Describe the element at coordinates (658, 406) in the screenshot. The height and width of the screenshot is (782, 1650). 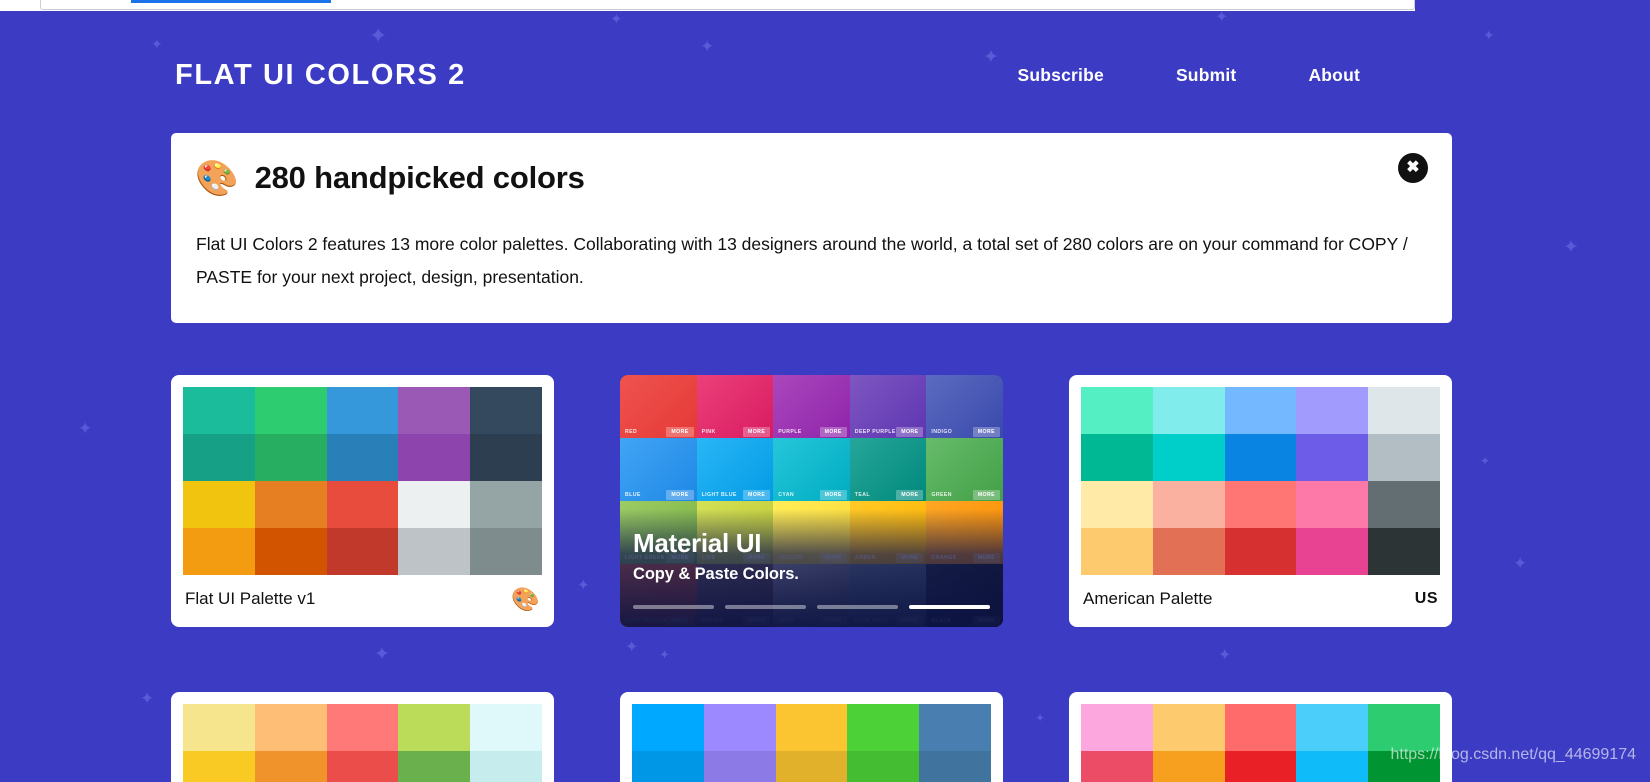
I see `hero-swatch-cell: RED MORE` at that location.